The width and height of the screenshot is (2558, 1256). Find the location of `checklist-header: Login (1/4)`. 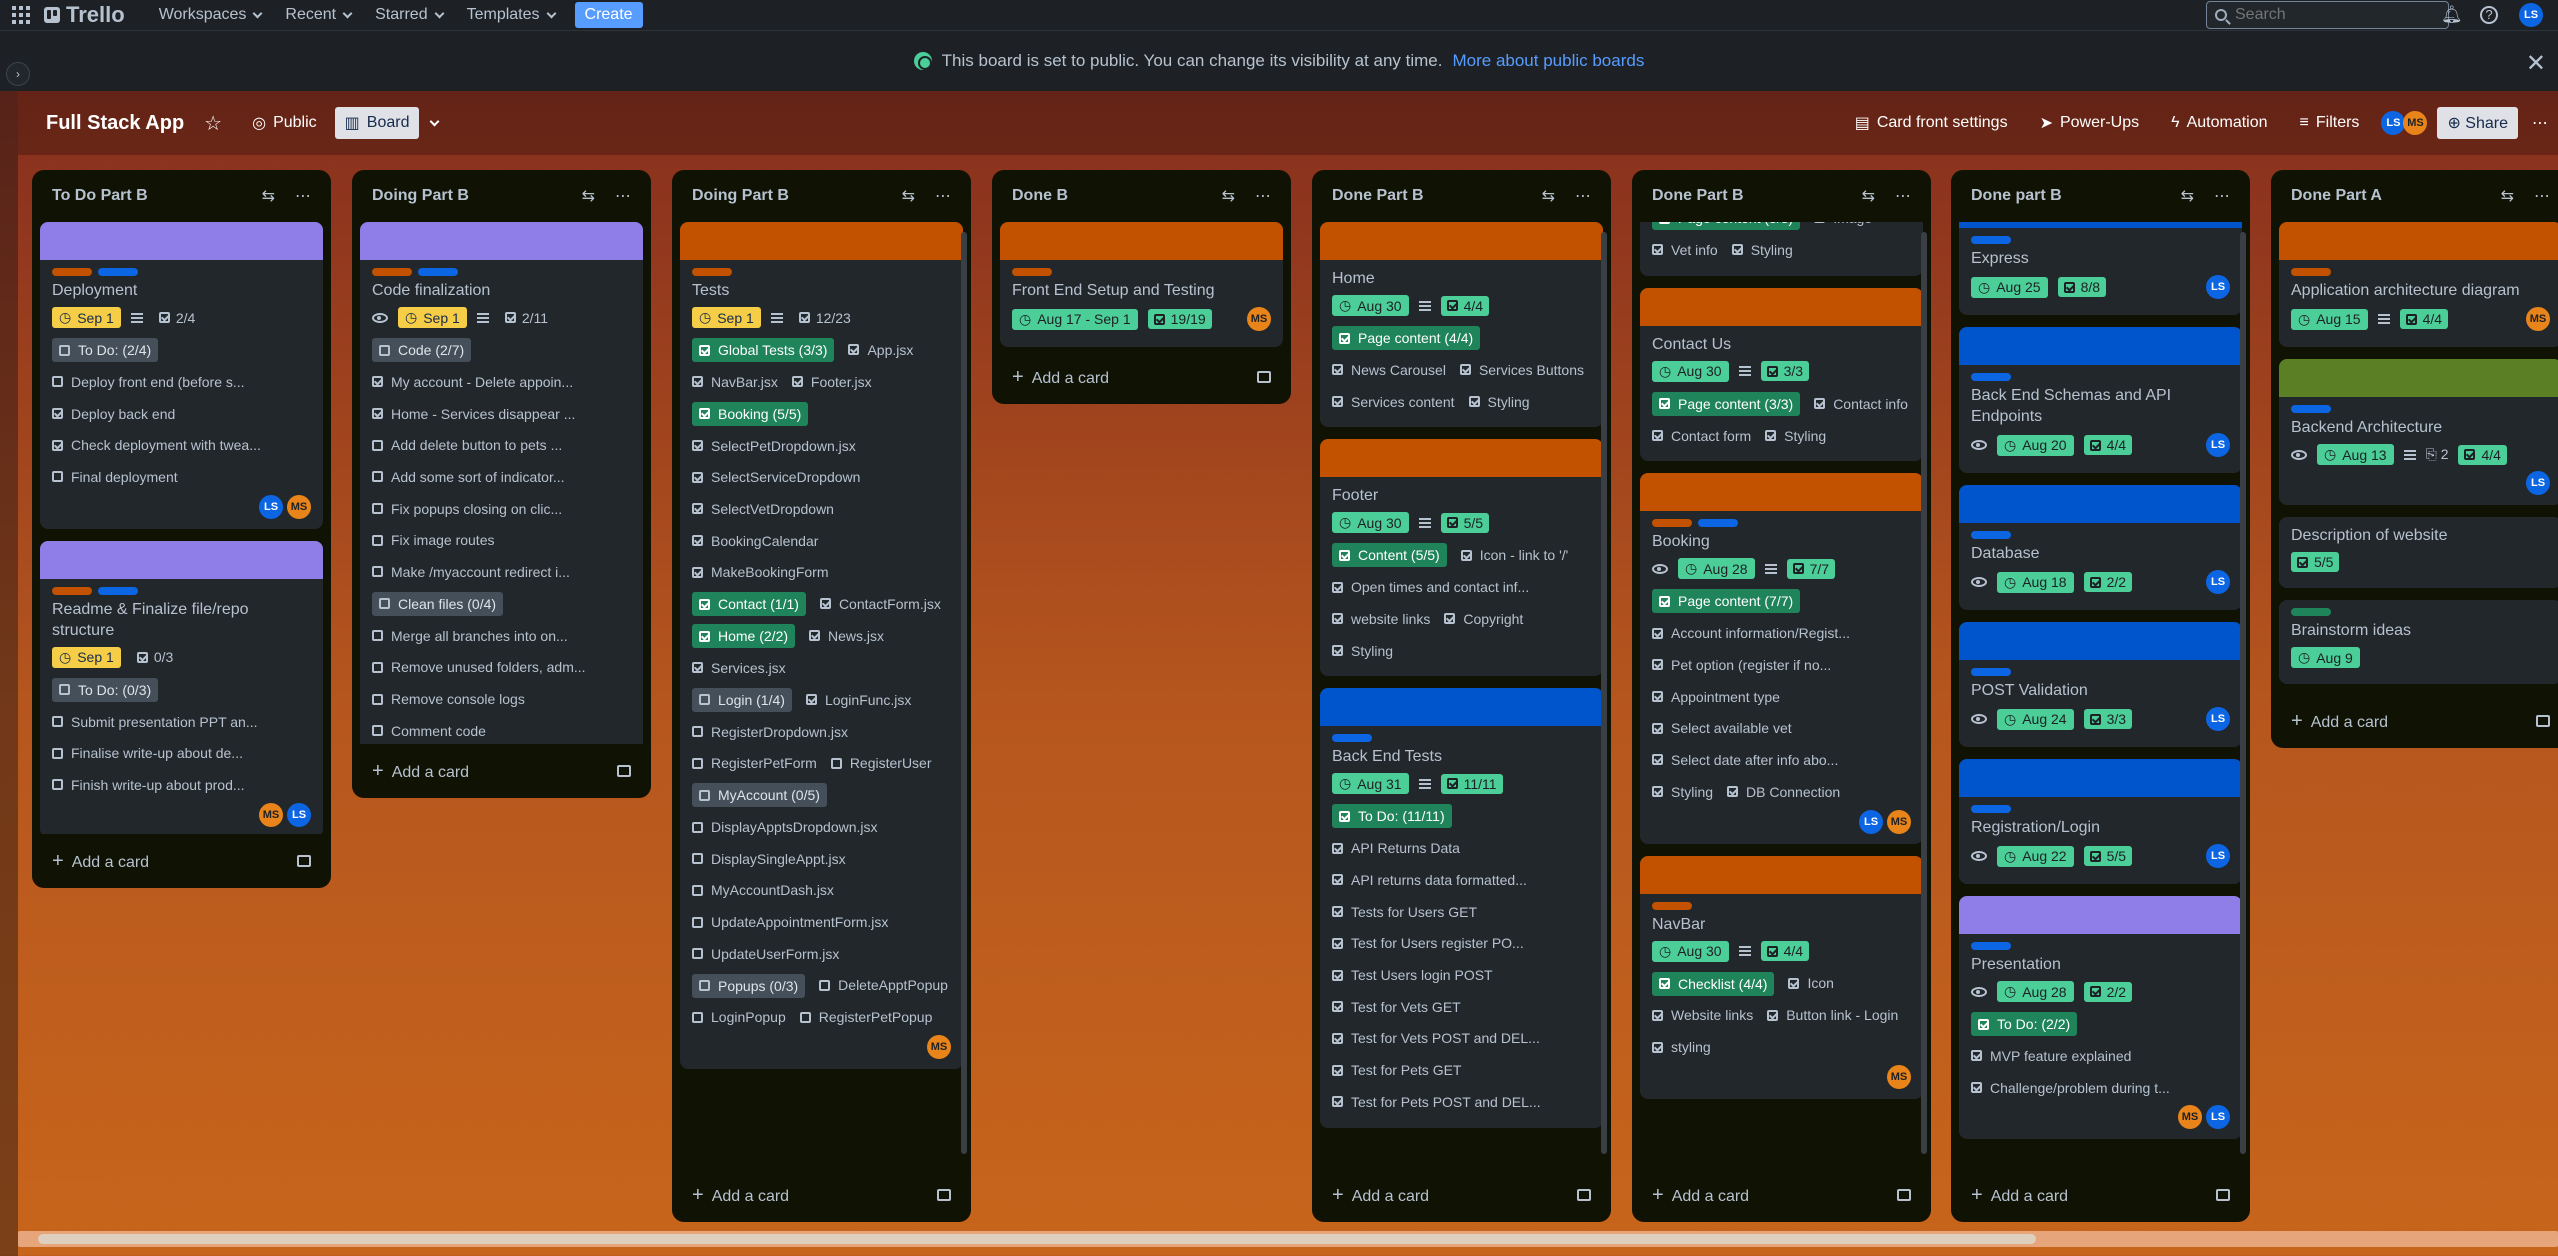

checklist-header: Login (1/4) is located at coordinates (742, 699).